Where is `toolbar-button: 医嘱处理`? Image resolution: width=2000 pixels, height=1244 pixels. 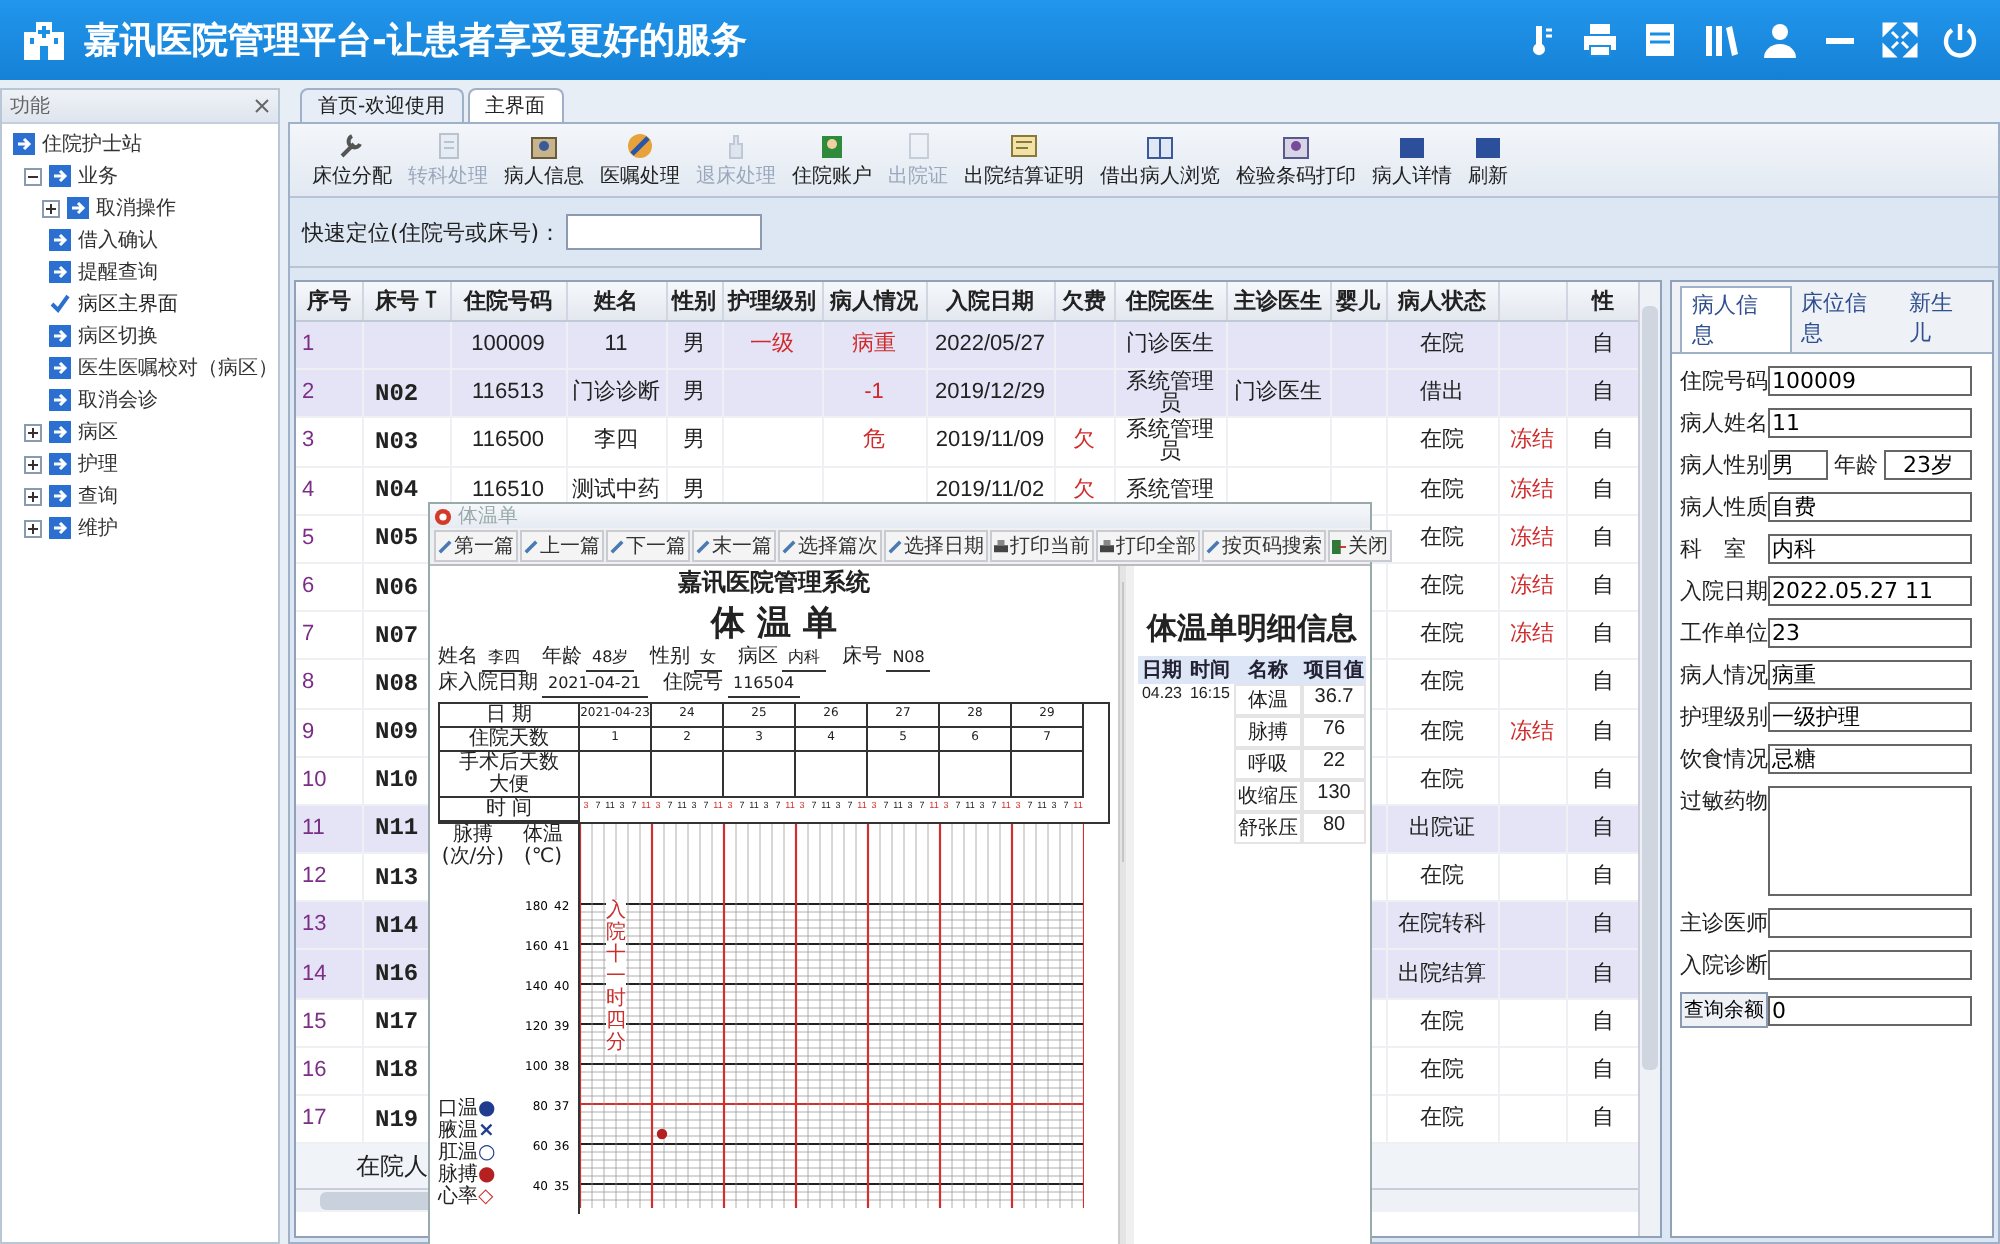 toolbar-button: 医嘱处理 is located at coordinates (640, 160).